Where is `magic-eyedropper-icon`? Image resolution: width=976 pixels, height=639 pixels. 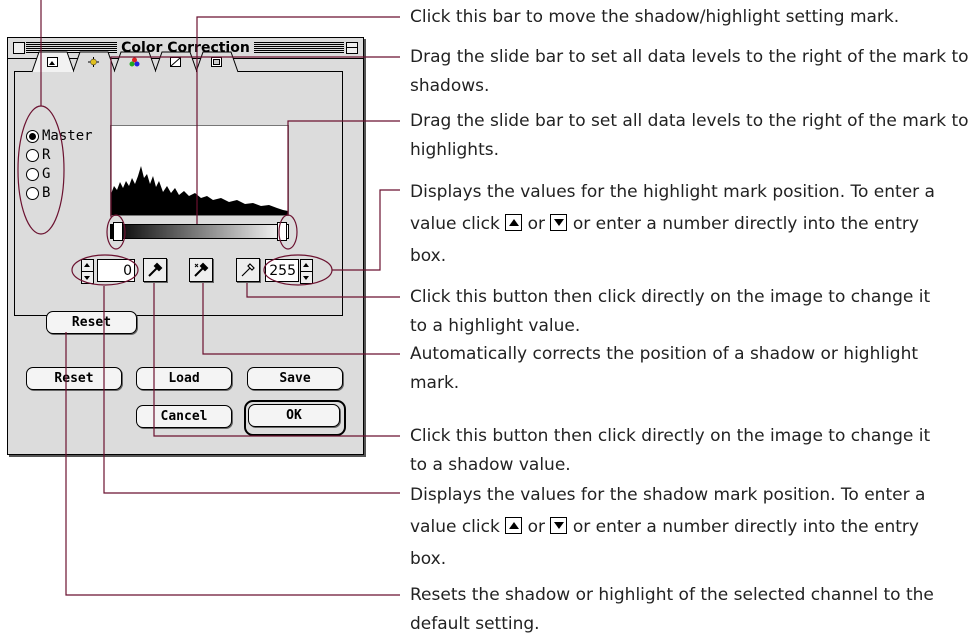 magic-eyedropper-icon is located at coordinates (201, 269).